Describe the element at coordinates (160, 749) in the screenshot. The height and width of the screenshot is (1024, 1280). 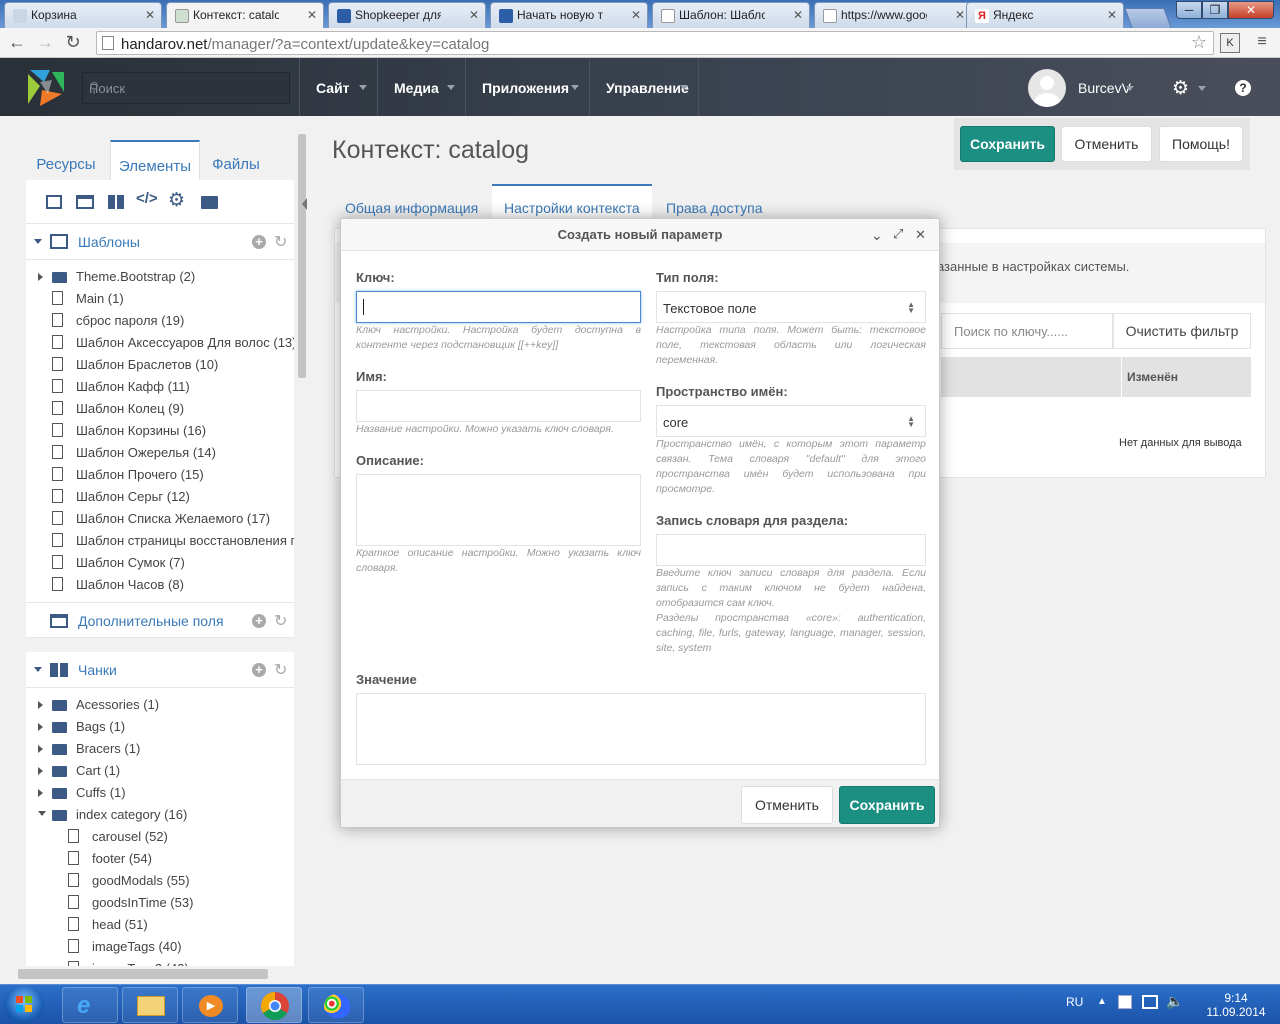
I see `tree-item: Bracers (1)` at that location.